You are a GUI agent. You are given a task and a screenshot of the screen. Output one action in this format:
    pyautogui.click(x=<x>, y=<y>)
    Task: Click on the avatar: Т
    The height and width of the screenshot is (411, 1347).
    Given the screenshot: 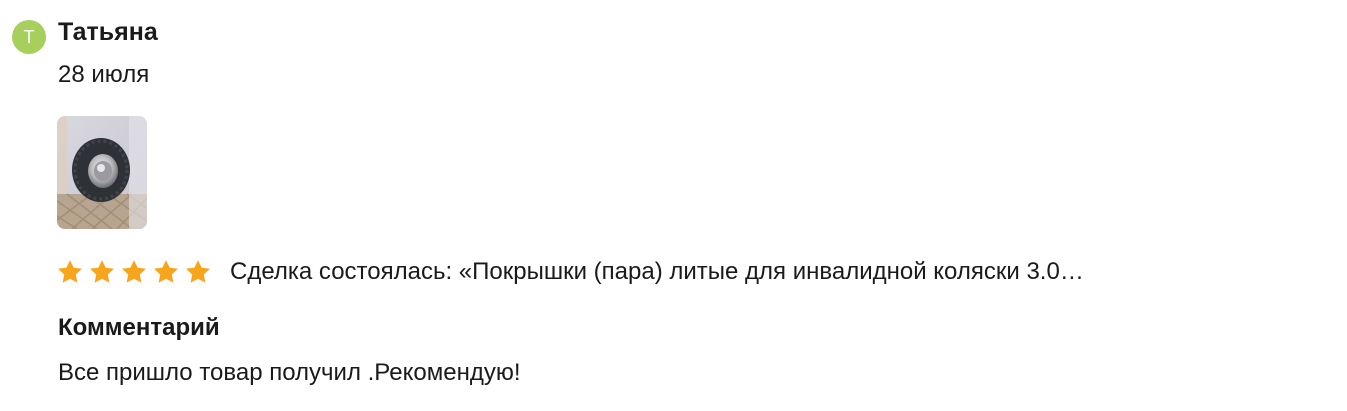 What is the action you would take?
    pyautogui.click(x=29, y=37)
    